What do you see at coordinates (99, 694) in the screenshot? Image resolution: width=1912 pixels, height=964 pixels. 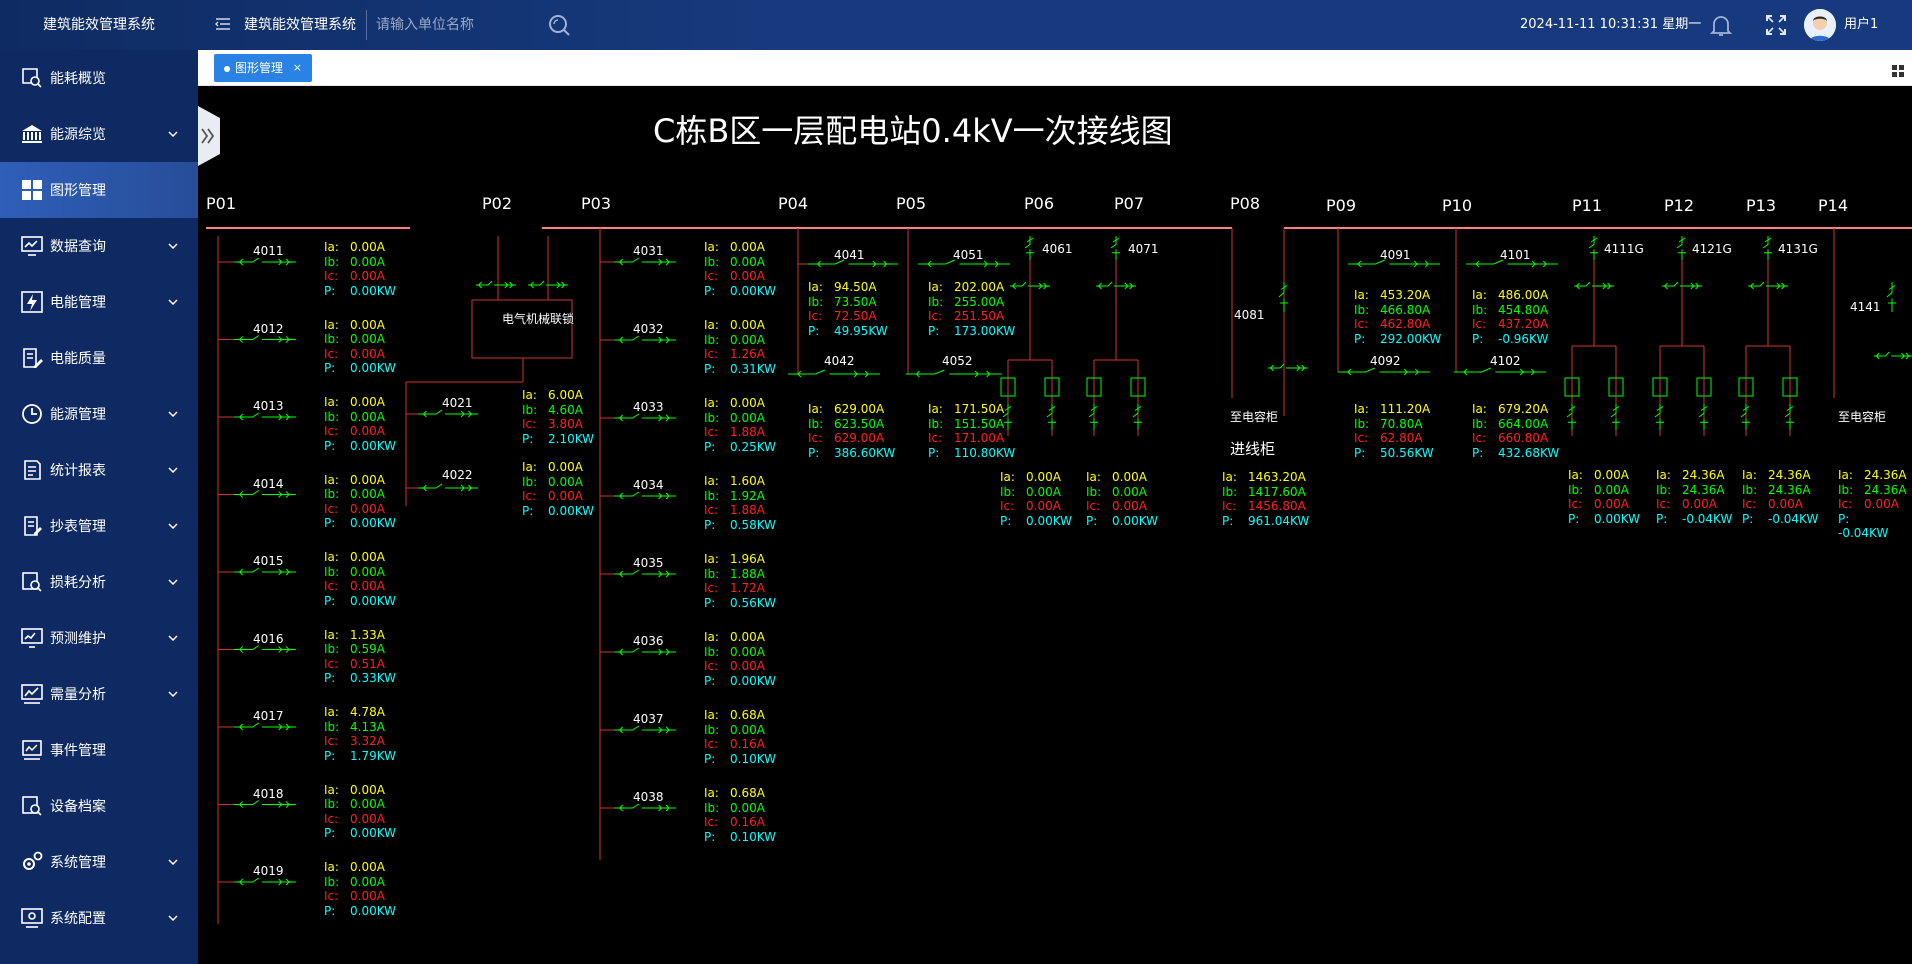 I see `sidebar-item-11: 需量分析` at bounding box center [99, 694].